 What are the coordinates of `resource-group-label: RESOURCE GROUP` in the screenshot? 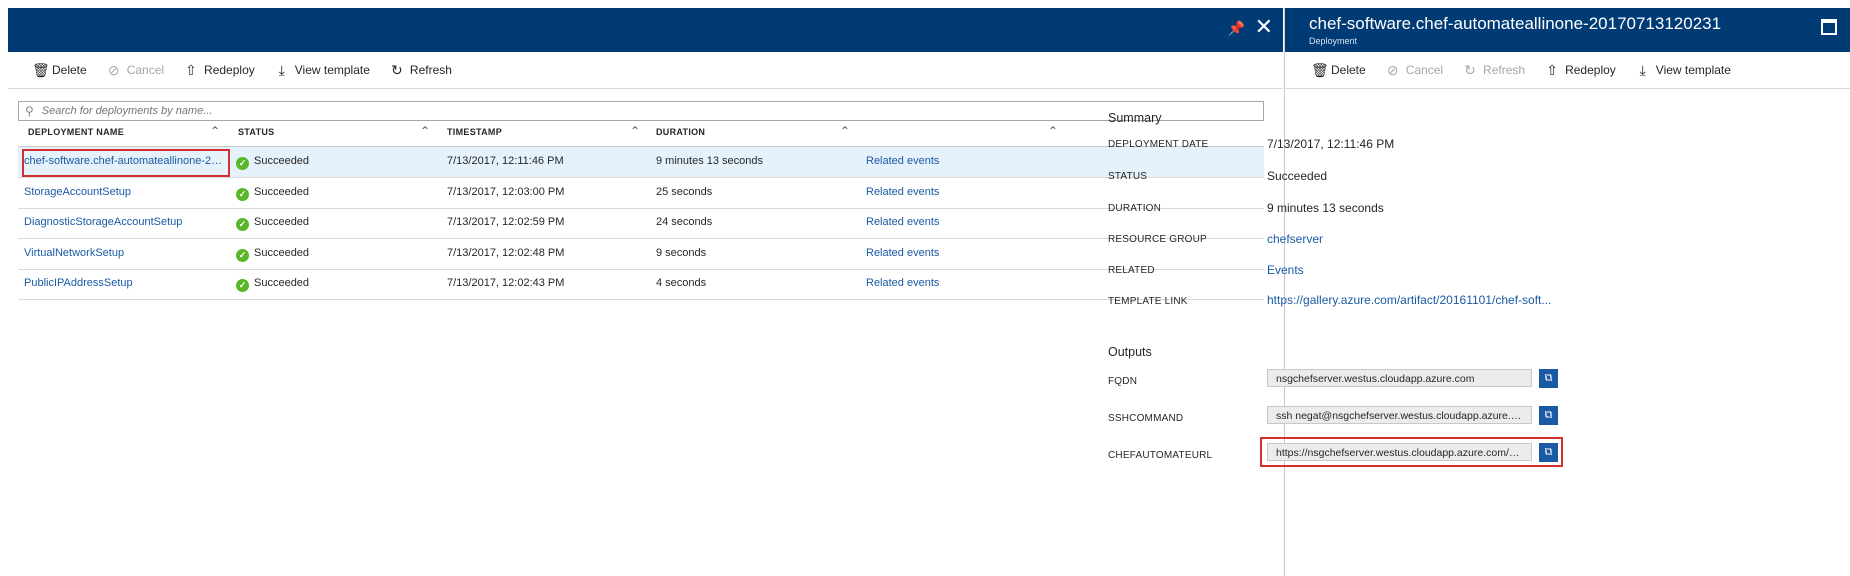 It's located at (1157, 239).